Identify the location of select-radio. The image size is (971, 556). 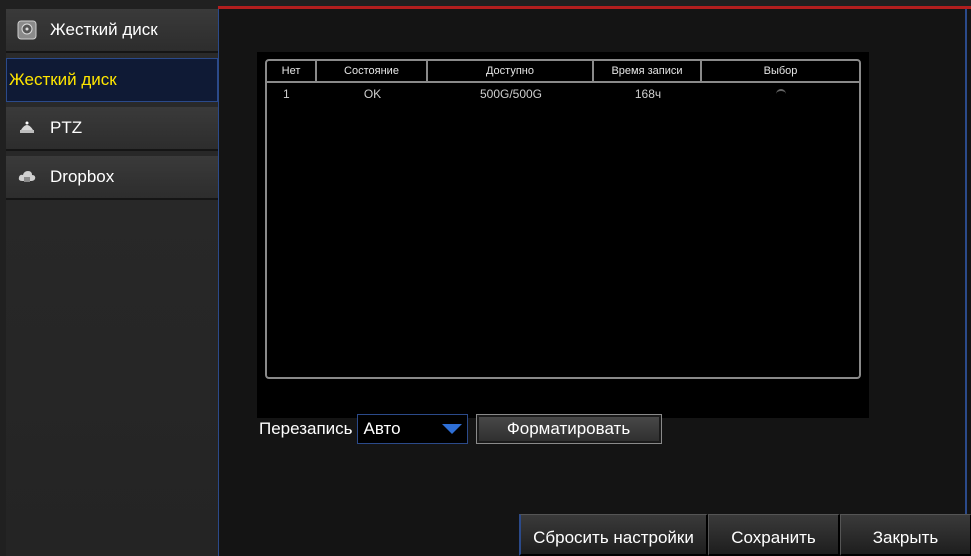
(780, 94).